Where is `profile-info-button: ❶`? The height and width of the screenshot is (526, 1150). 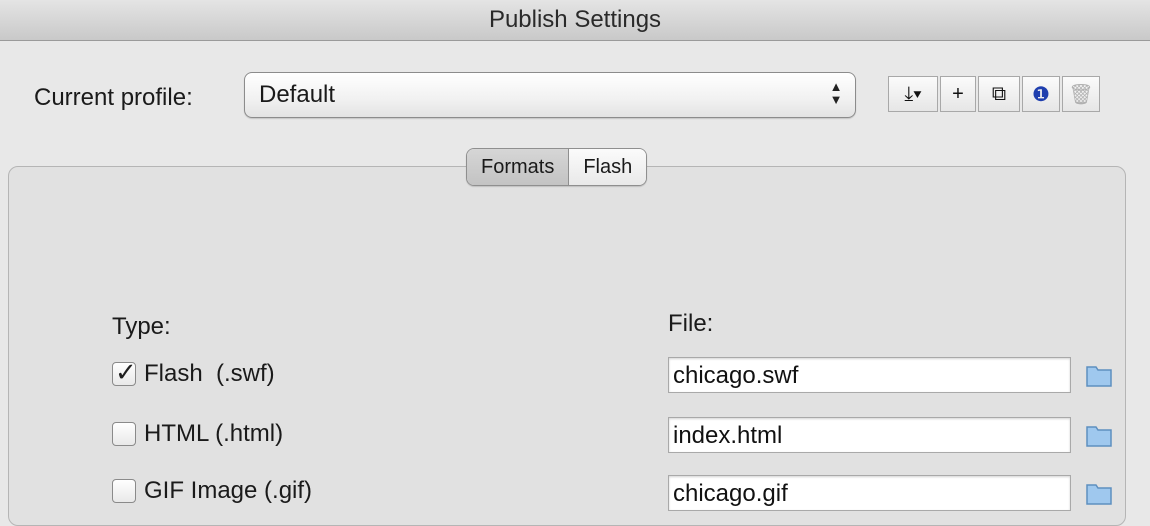
profile-info-button: ❶ is located at coordinates (1041, 94).